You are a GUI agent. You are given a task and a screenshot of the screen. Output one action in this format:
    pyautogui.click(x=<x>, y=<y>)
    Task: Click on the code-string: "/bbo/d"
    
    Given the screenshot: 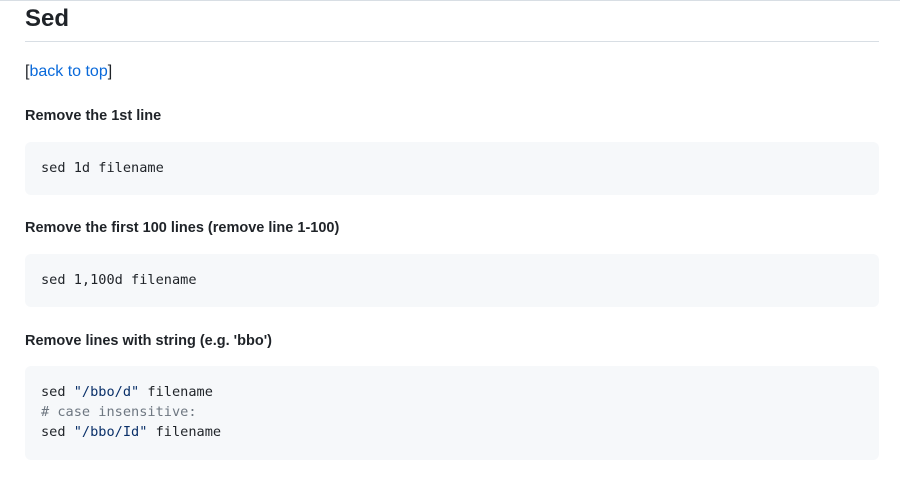 What is the action you would take?
    pyautogui.click(x=106, y=392)
    